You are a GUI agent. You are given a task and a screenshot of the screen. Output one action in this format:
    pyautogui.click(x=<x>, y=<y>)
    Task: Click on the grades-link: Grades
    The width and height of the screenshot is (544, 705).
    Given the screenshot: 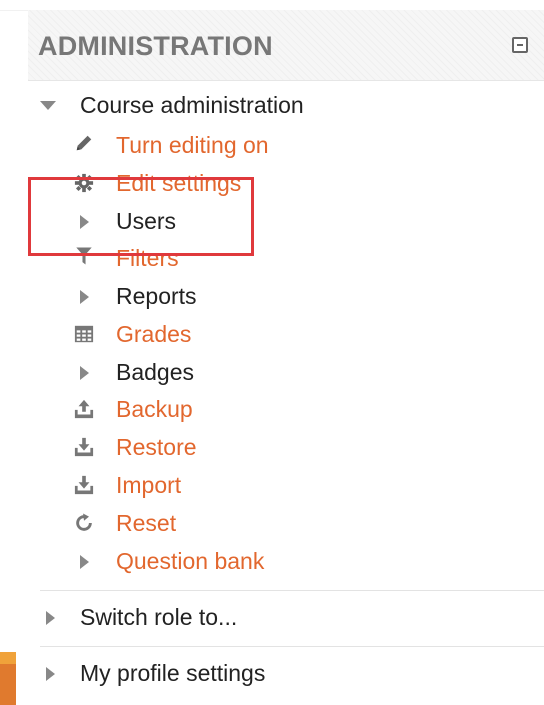 What is the action you would take?
    pyautogui.click(x=224, y=334)
    